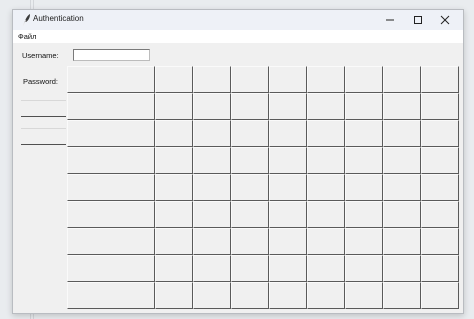 This screenshot has height=319, width=474. I want to click on username-label: Username:, so click(40, 55).